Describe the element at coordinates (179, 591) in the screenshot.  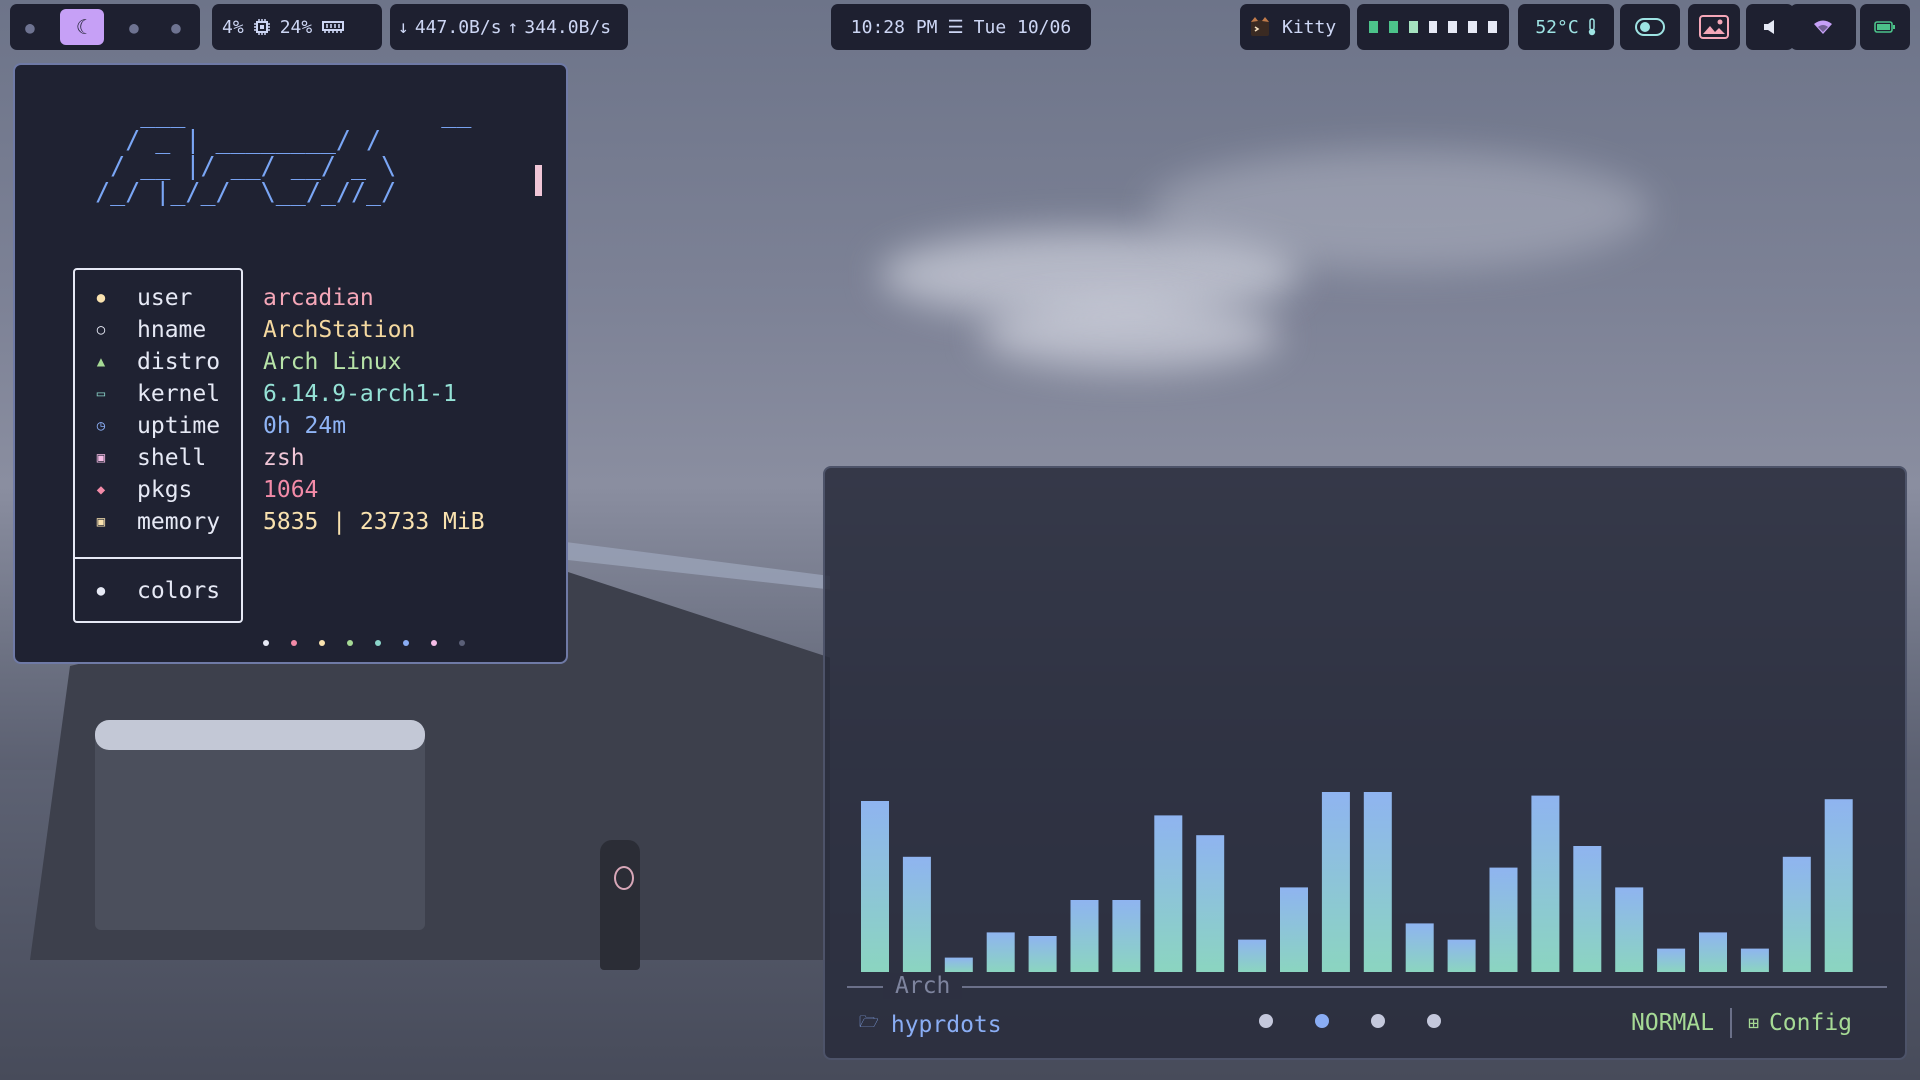
I see `fetch-key-colors: colors` at that location.